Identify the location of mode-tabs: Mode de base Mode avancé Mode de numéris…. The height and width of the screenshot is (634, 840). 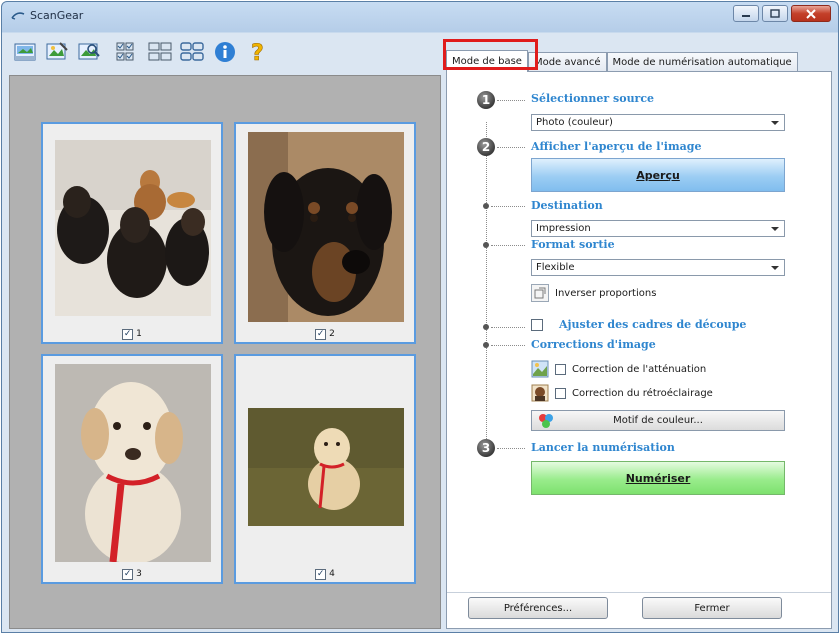
(620, 55).